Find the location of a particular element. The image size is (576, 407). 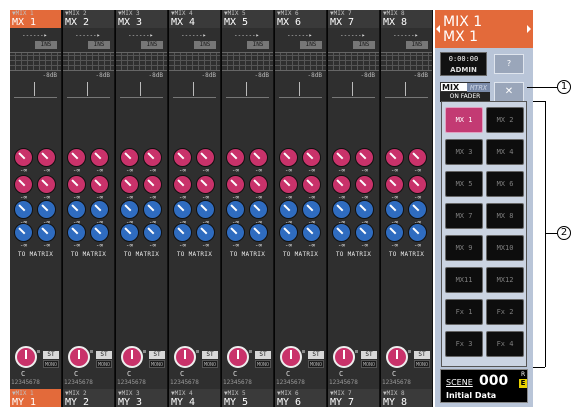

channel-select-button: Fx 1 is located at coordinates (464, 312).